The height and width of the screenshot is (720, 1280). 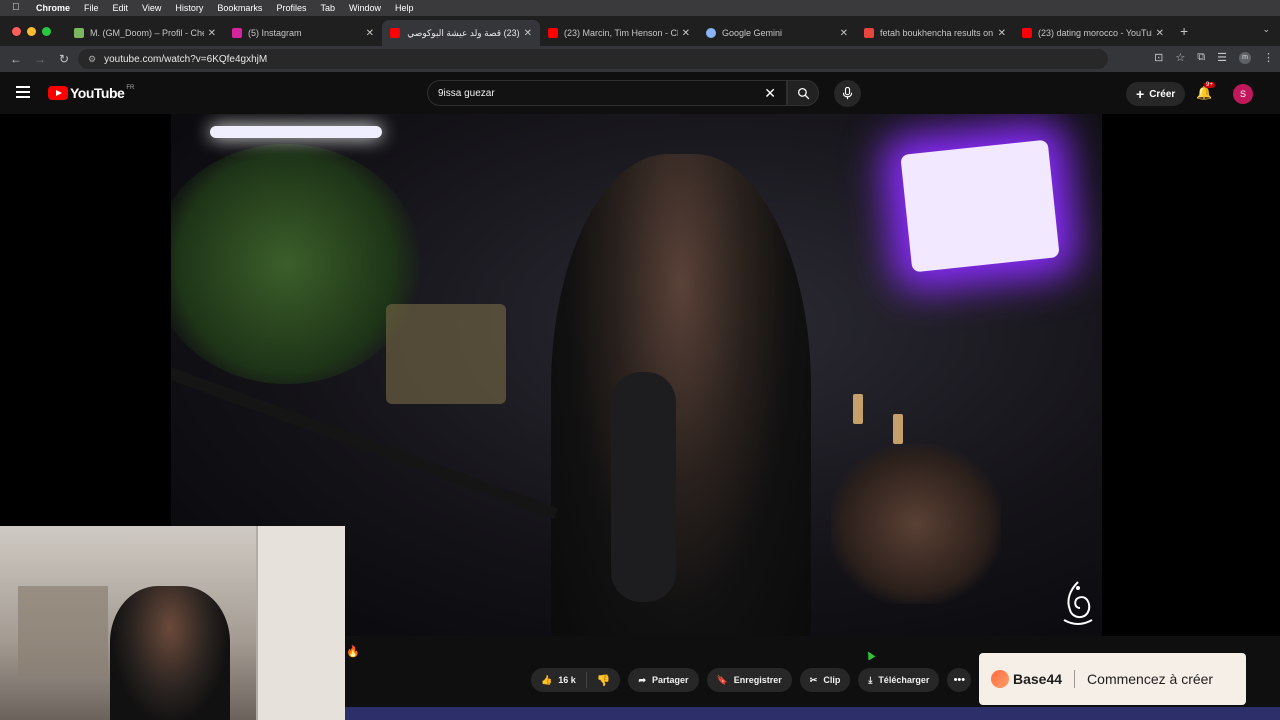 I want to click on address-bar: ⚙ youtube.com/watch?v=6KQfe4gxhjM, so click(x=593, y=59).